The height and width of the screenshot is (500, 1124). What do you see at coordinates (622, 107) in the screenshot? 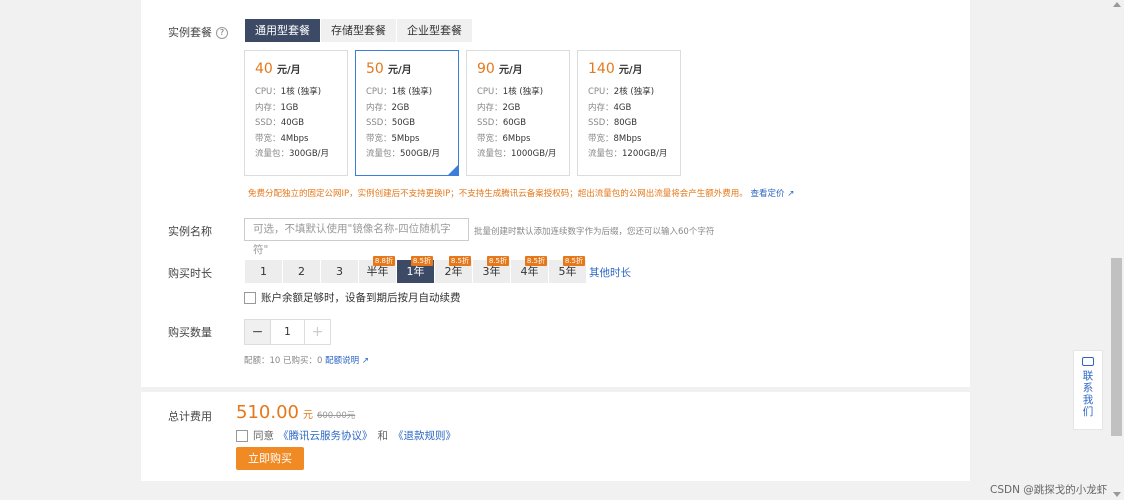
I see `spec-mem: 4GB` at bounding box center [622, 107].